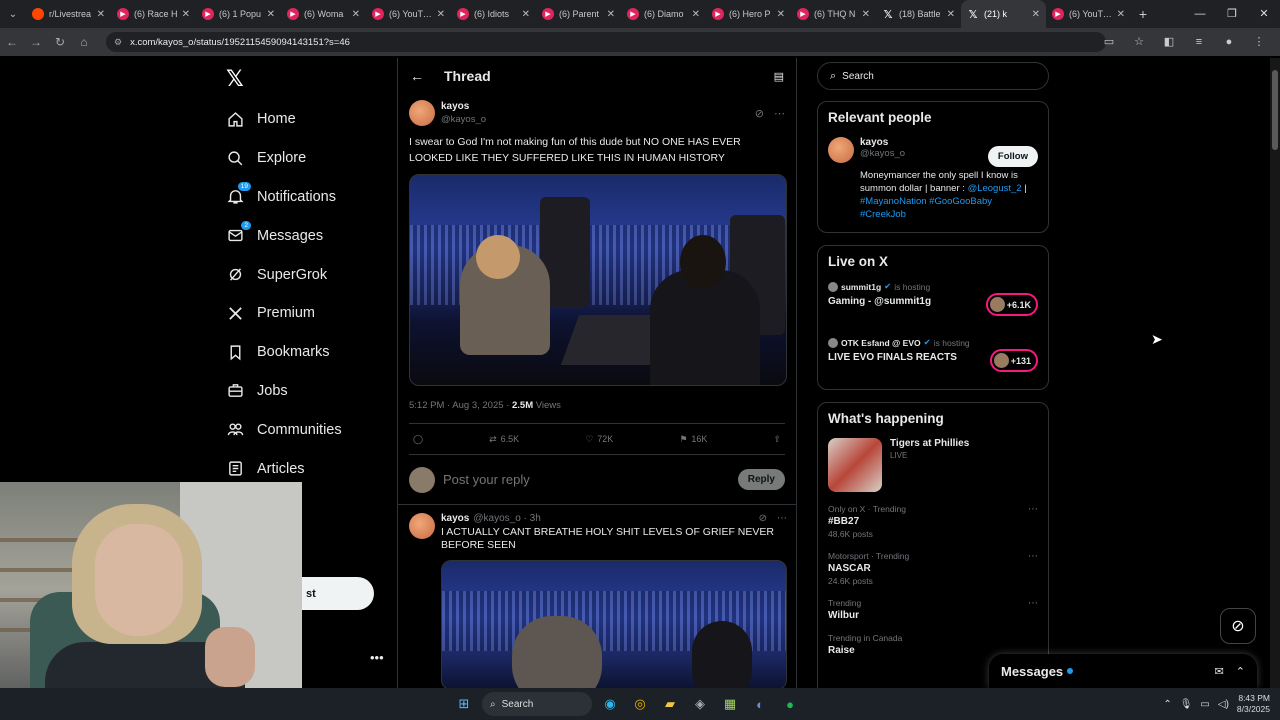  What do you see at coordinates (455, 518) in the screenshot?
I see `author-name: kayos` at bounding box center [455, 518].